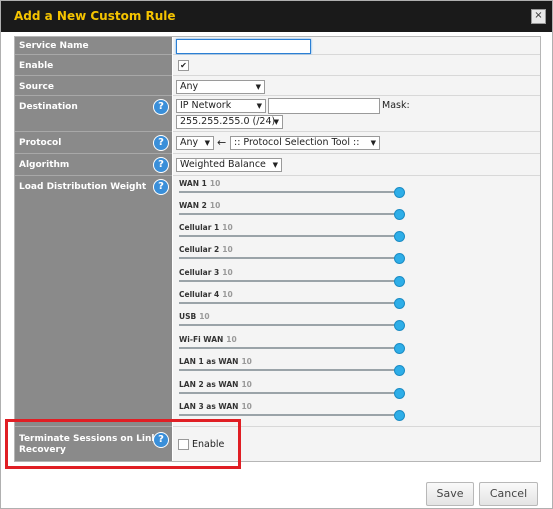 This screenshot has width=553, height=509. I want to click on source-select: Any ▼, so click(220, 87).